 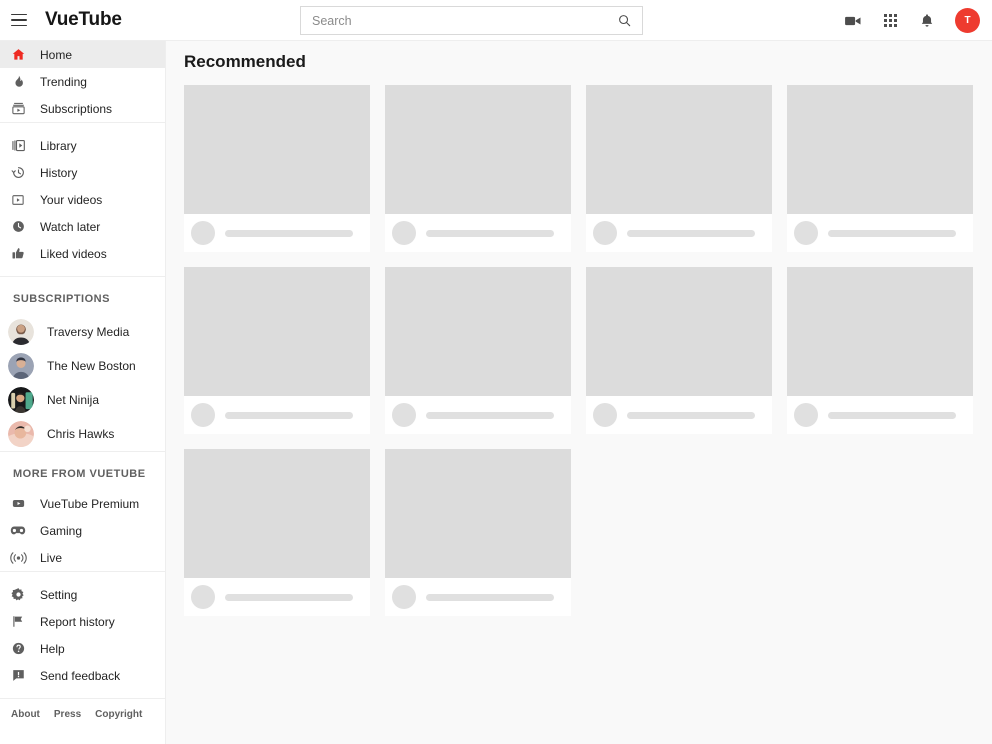 What do you see at coordinates (91, 366) in the screenshot?
I see `channel-name: The New Boston` at bounding box center [91, 366].